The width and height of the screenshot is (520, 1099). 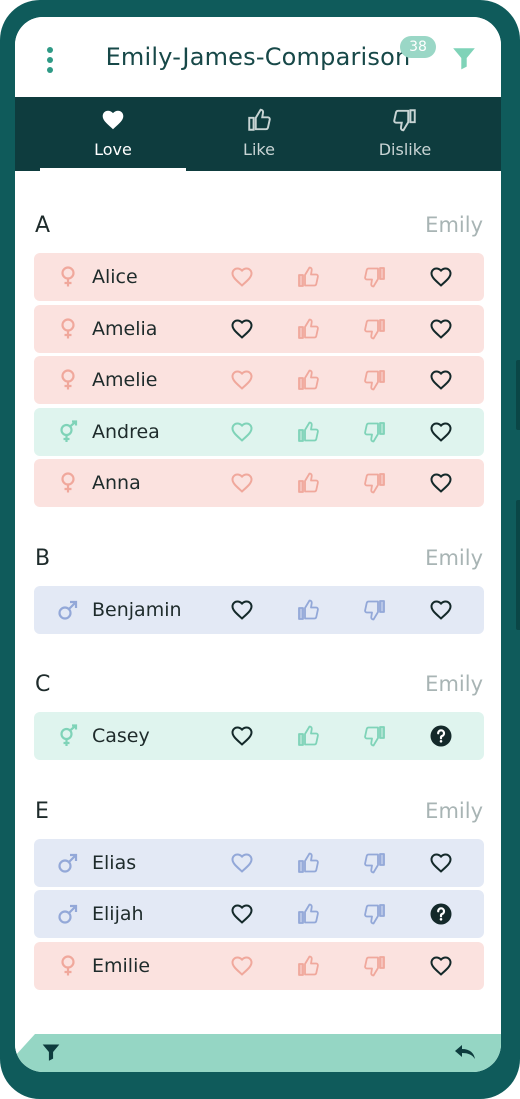 I want to click on gender-neutral-icon, so click(x=69, y=430).